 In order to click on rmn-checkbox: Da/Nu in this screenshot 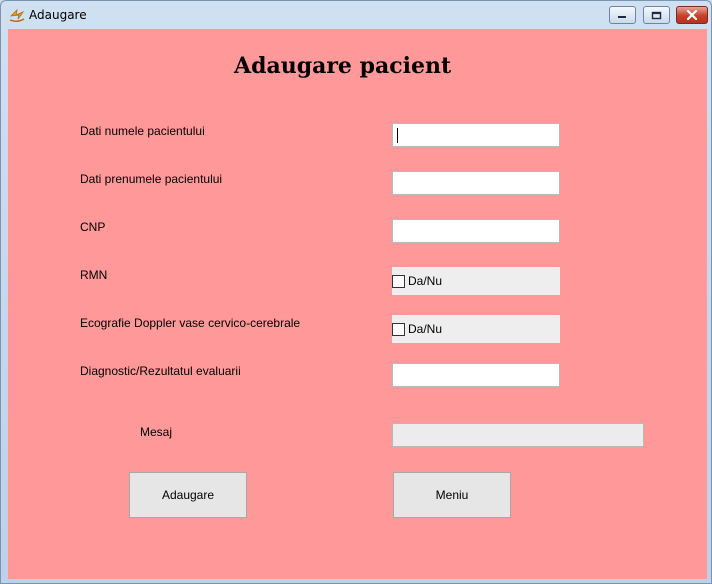, I will do `click(476, 281)`.